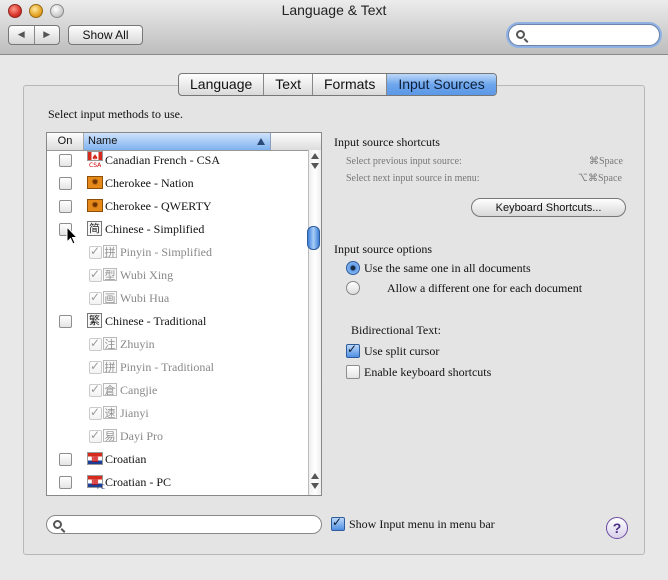 This screenshot has height=580, width=668. What do you see at coordinates (158, 206) in the screenshot?
I see `row-label: Cherokee - QWERTY` at bounding box center [158, 206].